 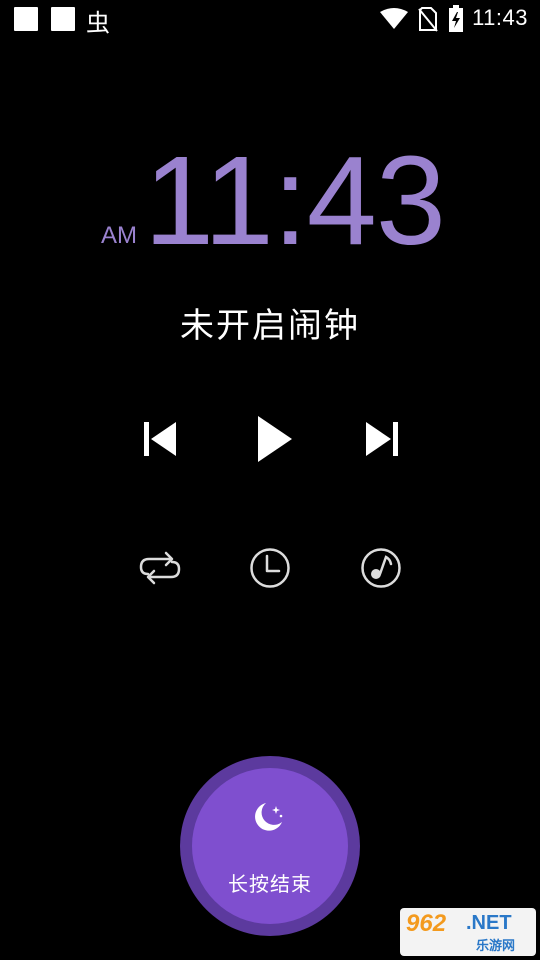 What do you see at coordinates (270, 884) in the screenshot?
I see `end-button-label: 长按结束` at bounding box center [270, 884].